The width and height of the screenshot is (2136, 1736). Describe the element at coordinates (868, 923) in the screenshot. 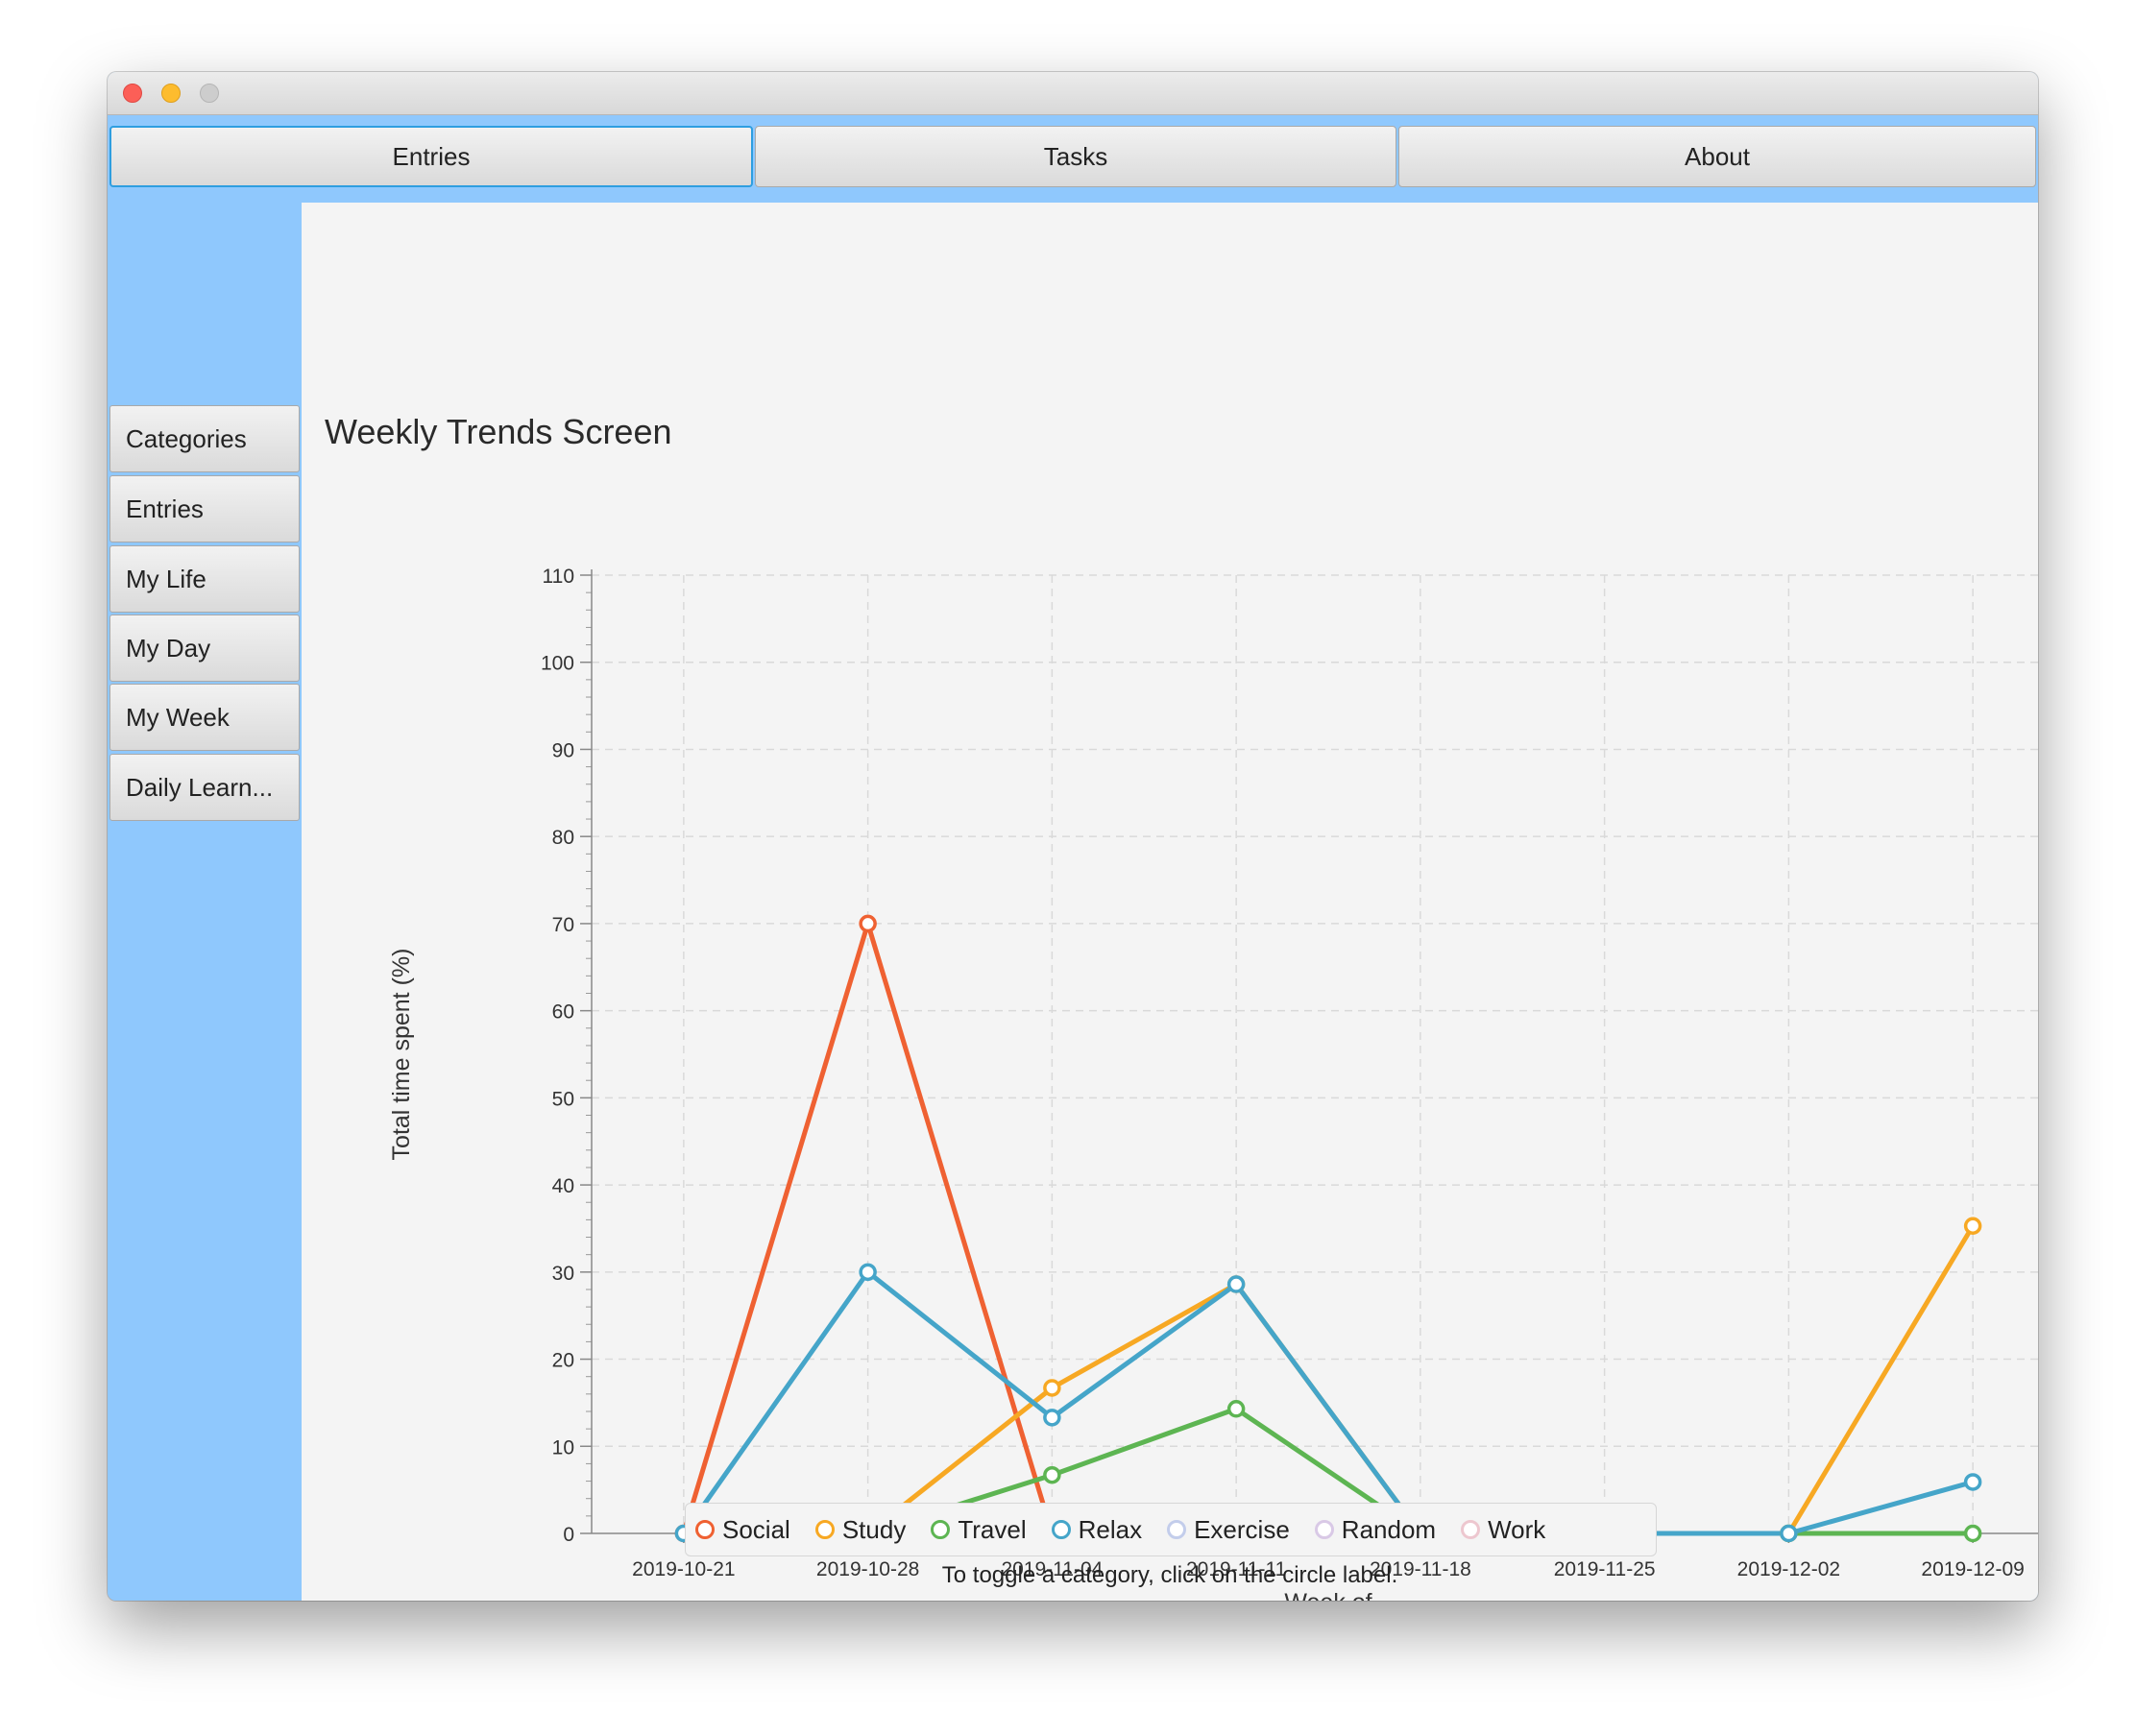

I see `data-point-social` at that location.